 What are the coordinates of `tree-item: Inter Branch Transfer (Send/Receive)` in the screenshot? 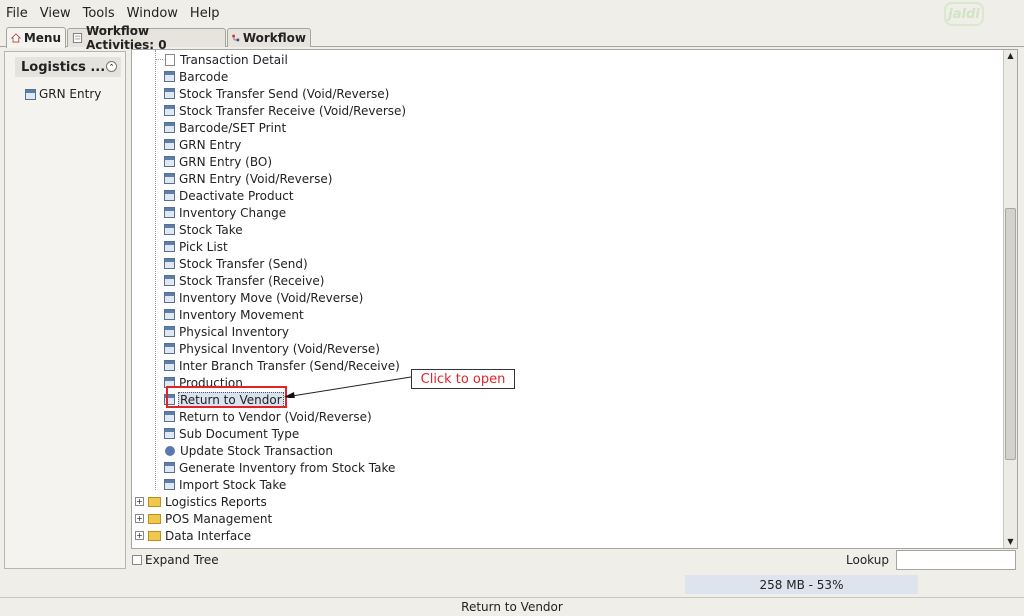 It's located at (278, 365).